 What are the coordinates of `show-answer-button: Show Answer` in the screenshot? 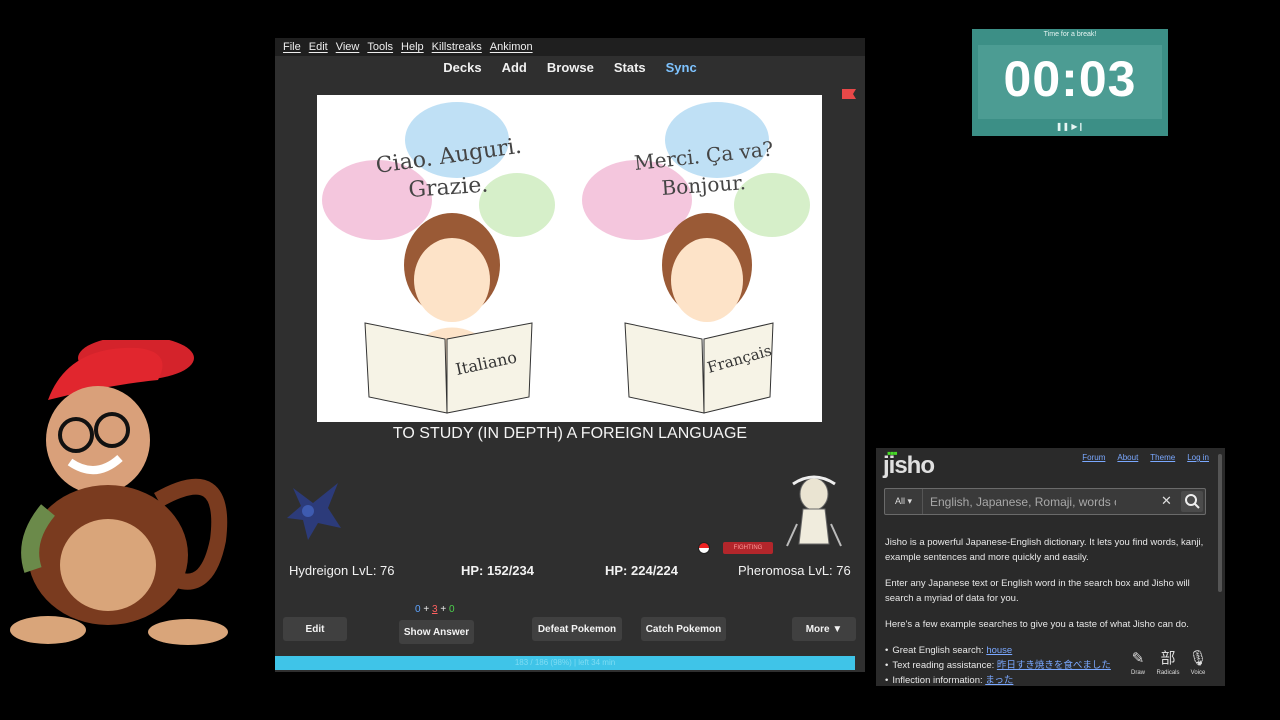 It's located at (436, 632).